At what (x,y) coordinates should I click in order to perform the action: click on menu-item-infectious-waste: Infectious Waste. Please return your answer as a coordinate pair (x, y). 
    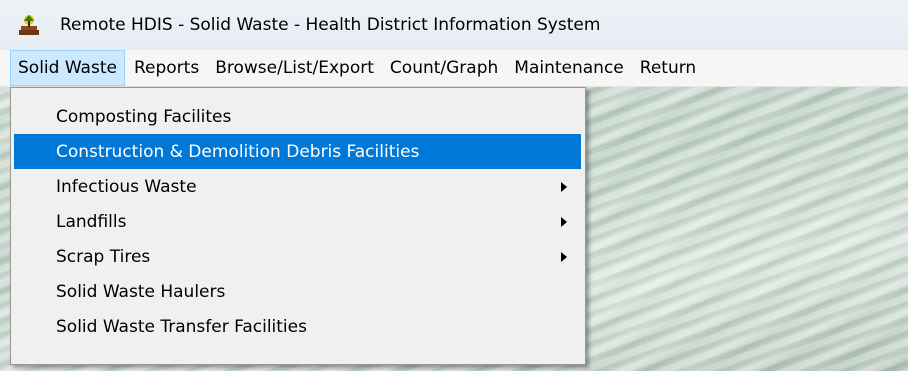
    Looking at the image, I should click on (297, 186).